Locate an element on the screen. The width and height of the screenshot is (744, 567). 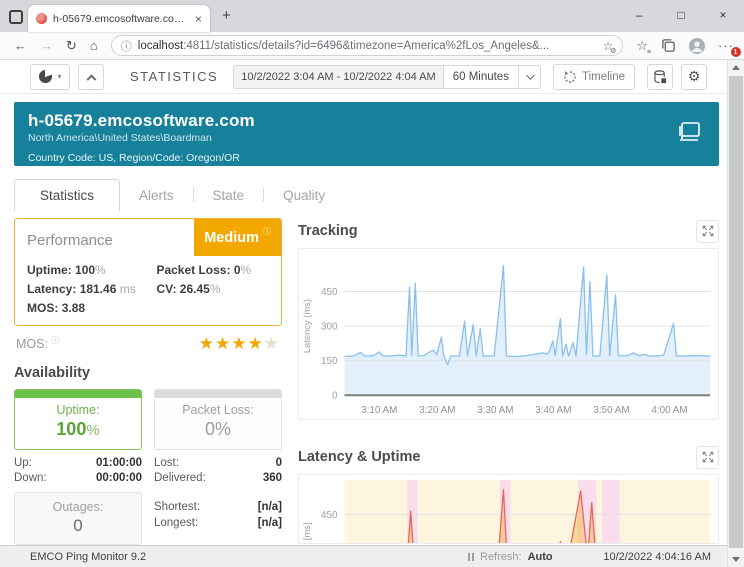
mos-stars: ★★★★★★ is located at coordinates (239, 343).